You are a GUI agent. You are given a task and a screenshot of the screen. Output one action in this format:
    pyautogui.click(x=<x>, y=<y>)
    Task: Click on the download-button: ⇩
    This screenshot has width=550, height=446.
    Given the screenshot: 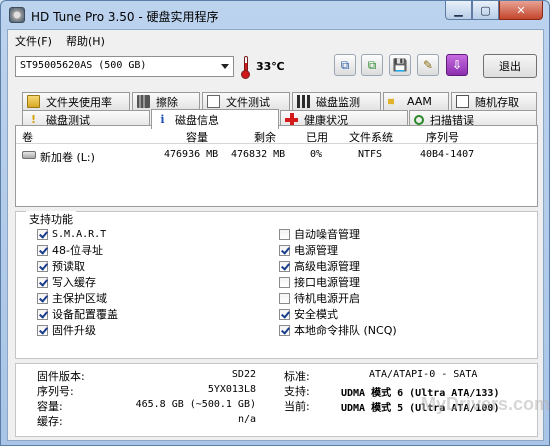 What is the action you would take?
    pyautogui.click(x=457, y=65)
    